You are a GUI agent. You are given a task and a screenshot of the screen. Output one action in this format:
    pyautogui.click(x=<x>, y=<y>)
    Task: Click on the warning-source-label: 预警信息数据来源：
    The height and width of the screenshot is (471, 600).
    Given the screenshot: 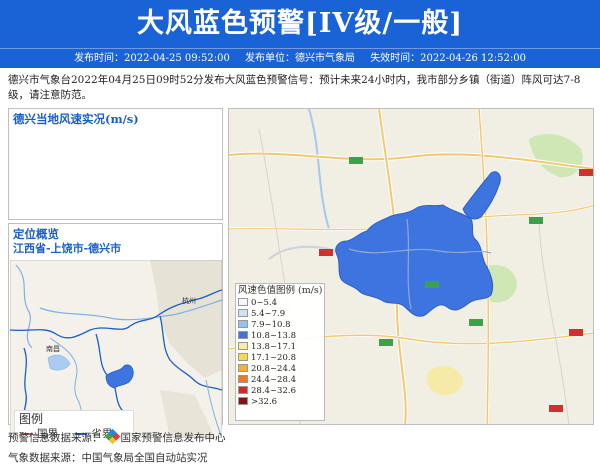 What is the action you would take?
    pyautogui.click(x=55, y=438)
    